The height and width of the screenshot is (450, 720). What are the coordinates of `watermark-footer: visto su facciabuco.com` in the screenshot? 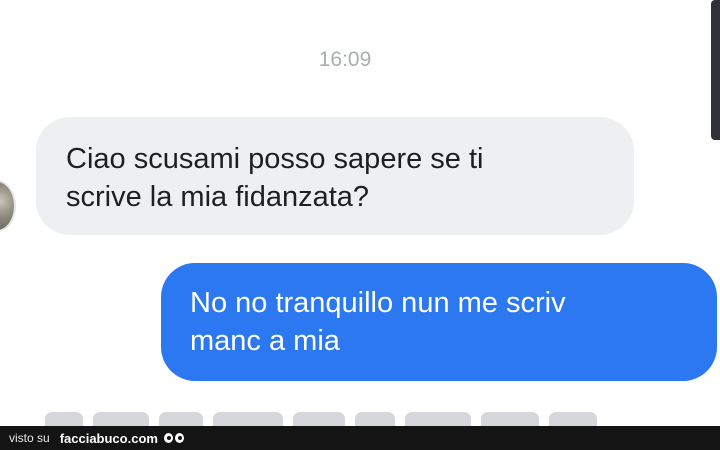 It's located at (360, 438).